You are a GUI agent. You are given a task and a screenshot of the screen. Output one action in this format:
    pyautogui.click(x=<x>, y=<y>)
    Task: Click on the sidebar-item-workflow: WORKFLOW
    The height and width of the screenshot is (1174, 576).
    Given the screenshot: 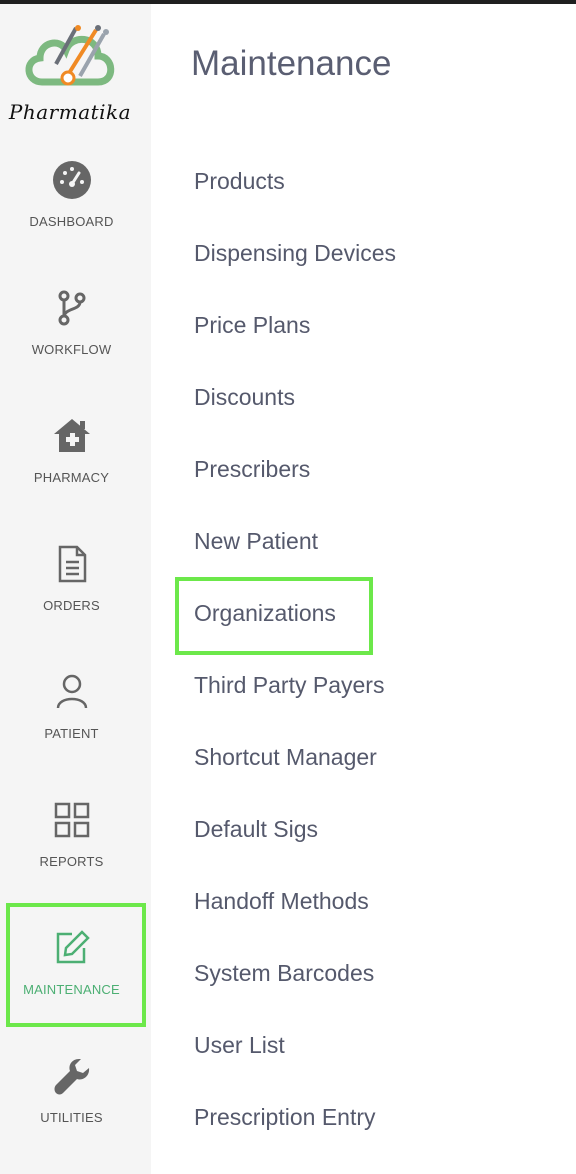 What is the action you would take?
    pyautogui.click(x=71, y=336)
    